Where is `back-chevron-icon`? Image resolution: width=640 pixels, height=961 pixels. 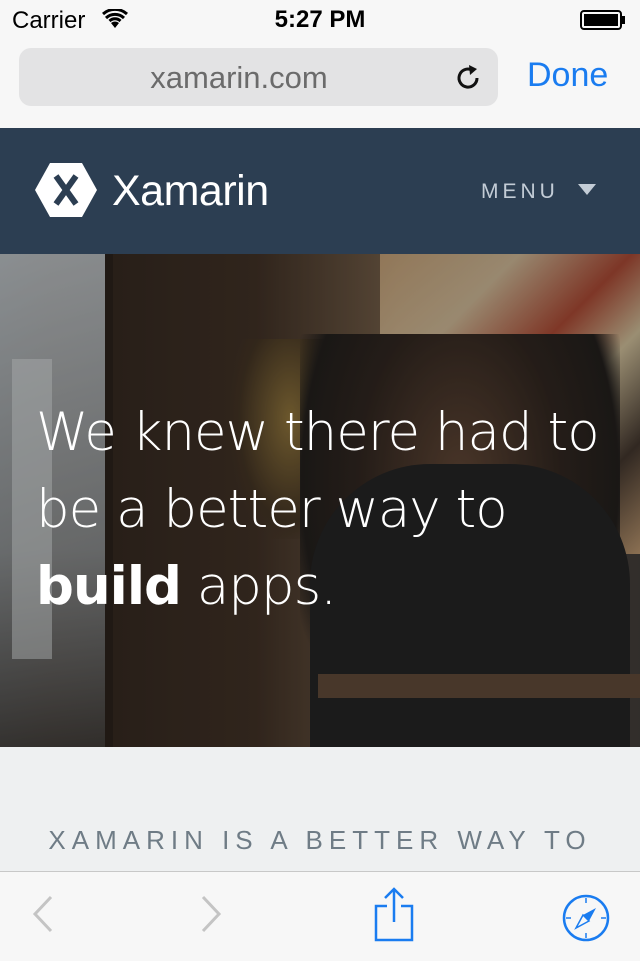 back-chevron-icon is located at coordinates (43, 914).